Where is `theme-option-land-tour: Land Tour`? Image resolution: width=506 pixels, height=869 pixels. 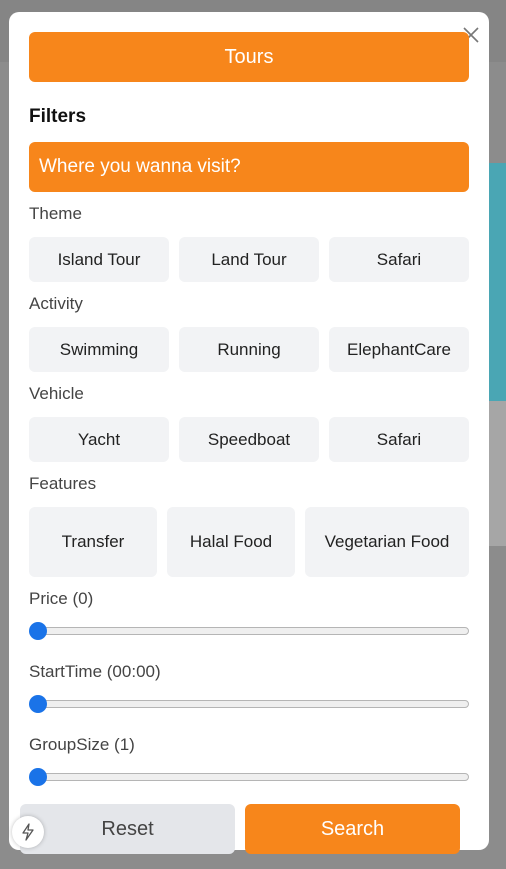 theme-option-land-tour: Land Tour is located at coordinates (249, 259).